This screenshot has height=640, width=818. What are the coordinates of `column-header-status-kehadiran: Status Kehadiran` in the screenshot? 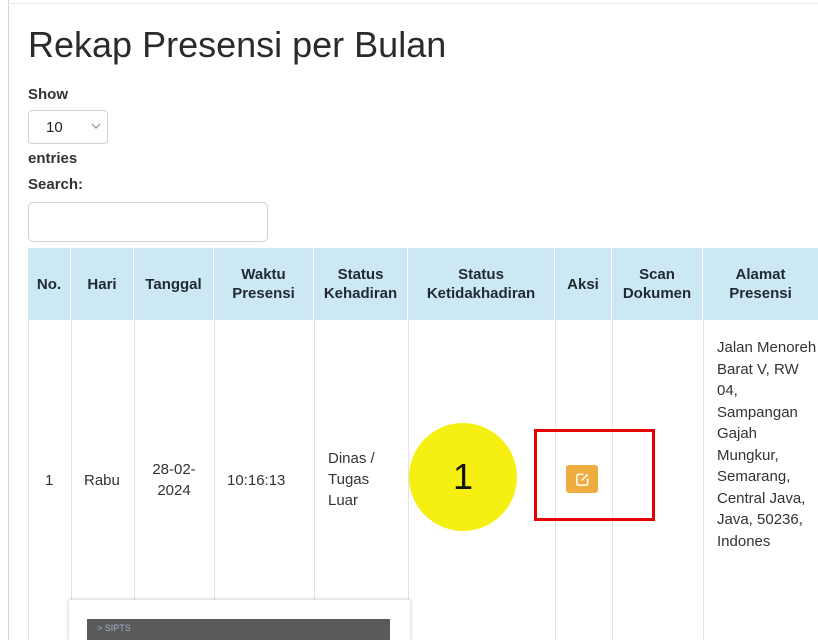 It's located at (361, 284).